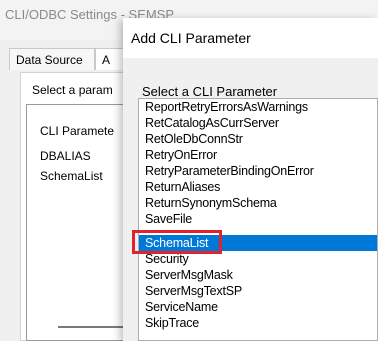 This screenshot has width=378, height=341. What do you see at coordinates (77, 131) in the screenshot?
I see `cli-parameter-column-header: CLI Paramete` at bounding box center [77, 131].